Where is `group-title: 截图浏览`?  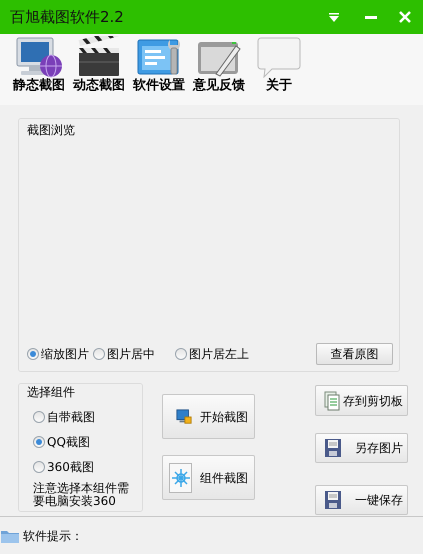 group-title: 截图浏览 is located at coordinates (51, 130).